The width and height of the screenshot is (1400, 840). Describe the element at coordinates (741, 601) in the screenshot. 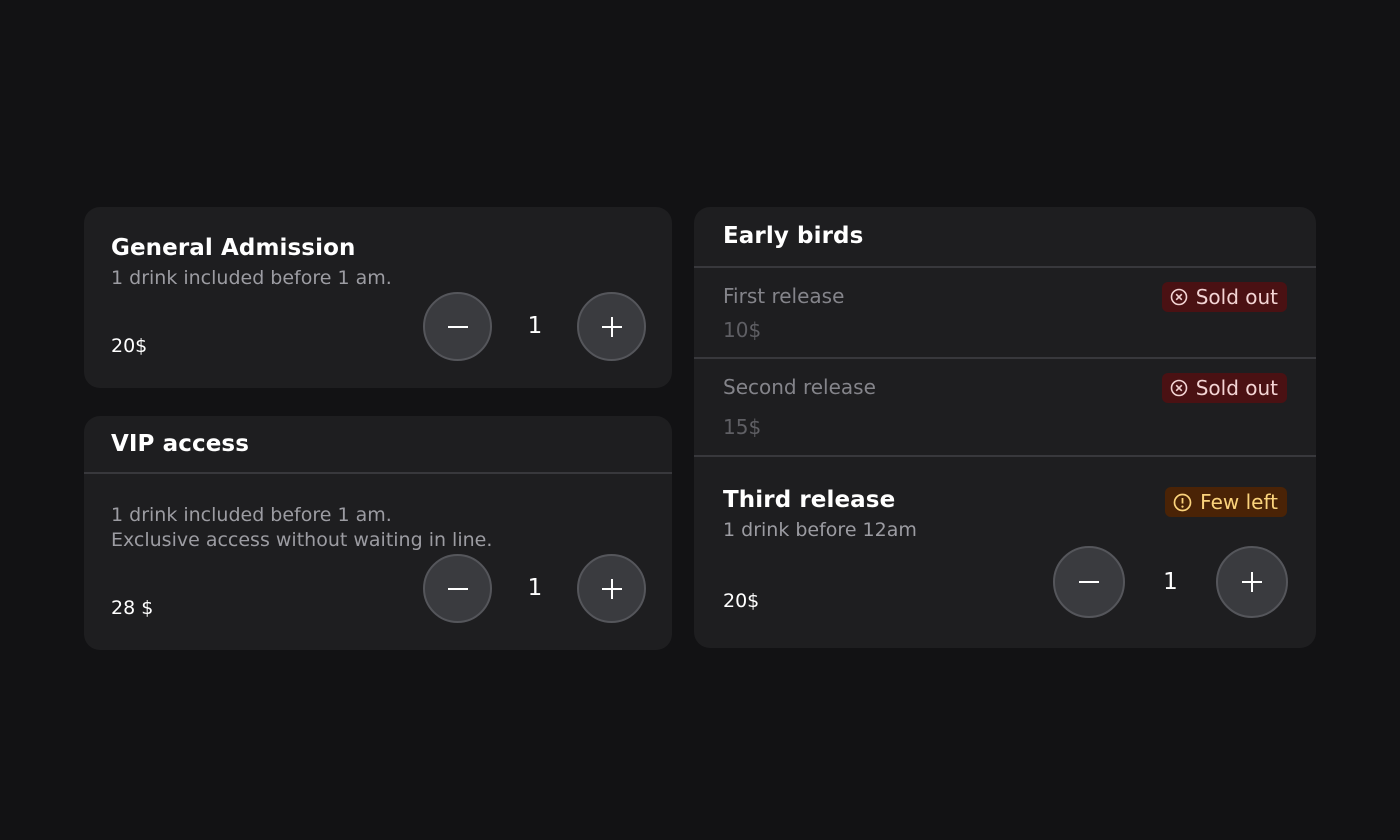

I see `release-price: 20$` at that location.